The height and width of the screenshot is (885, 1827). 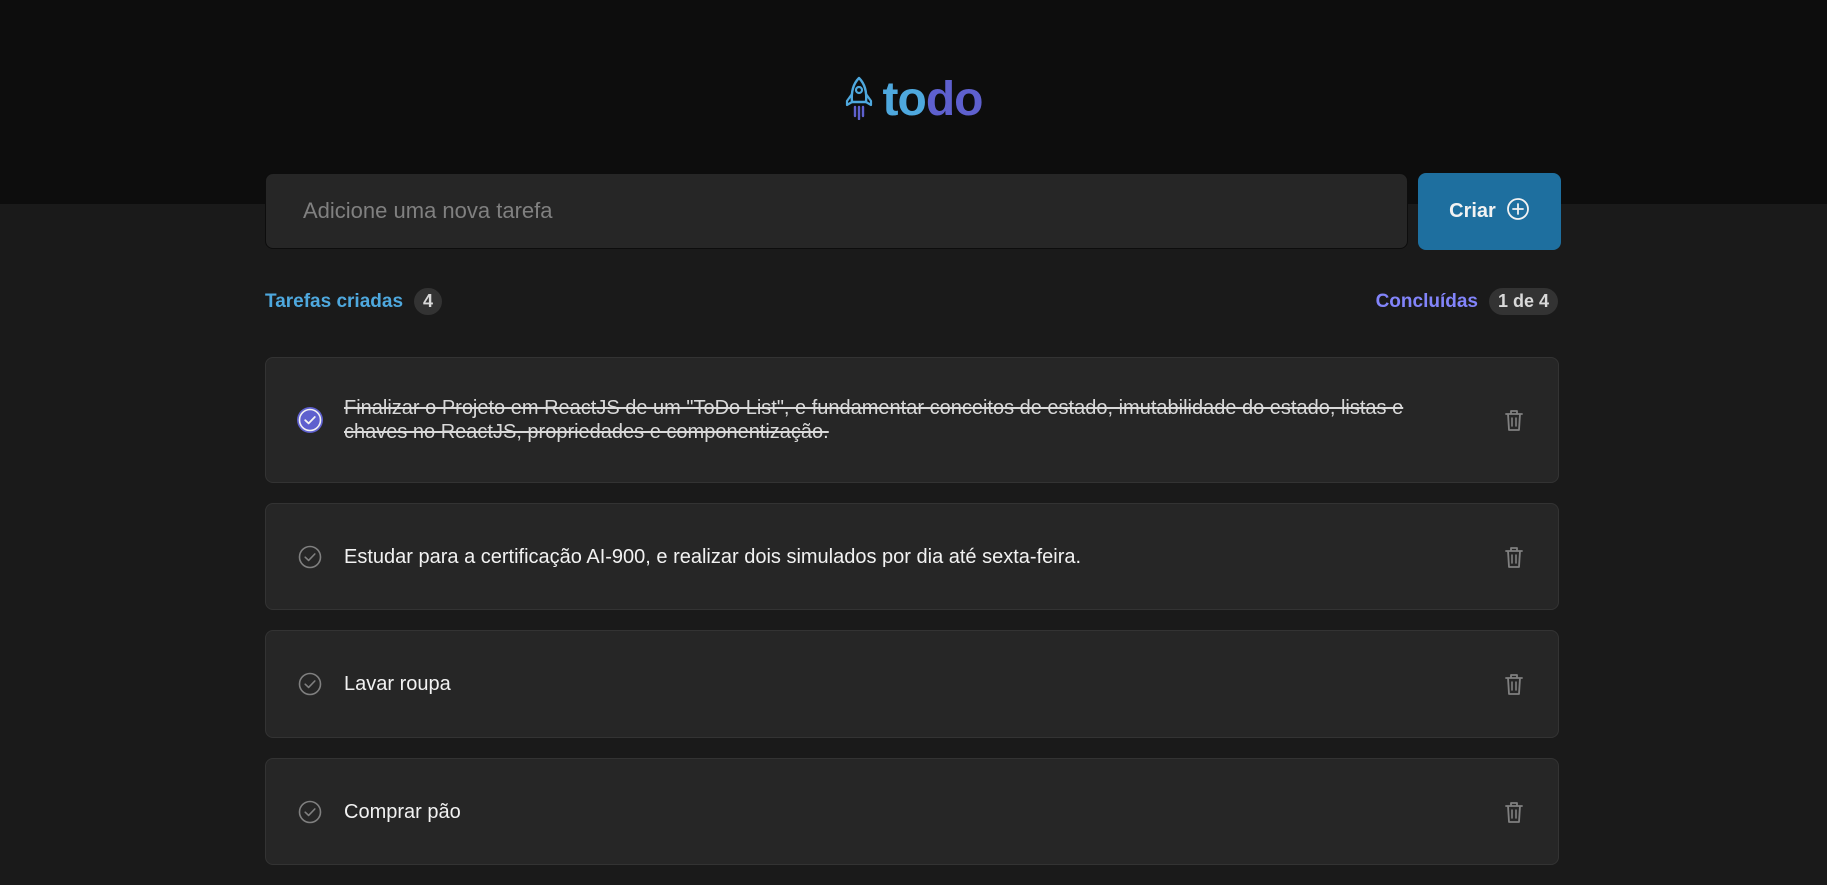 What do you see at coordinates (904, 99) in the screenshot?
I see `logo-text-to: to` at bounding box center [904, 99].